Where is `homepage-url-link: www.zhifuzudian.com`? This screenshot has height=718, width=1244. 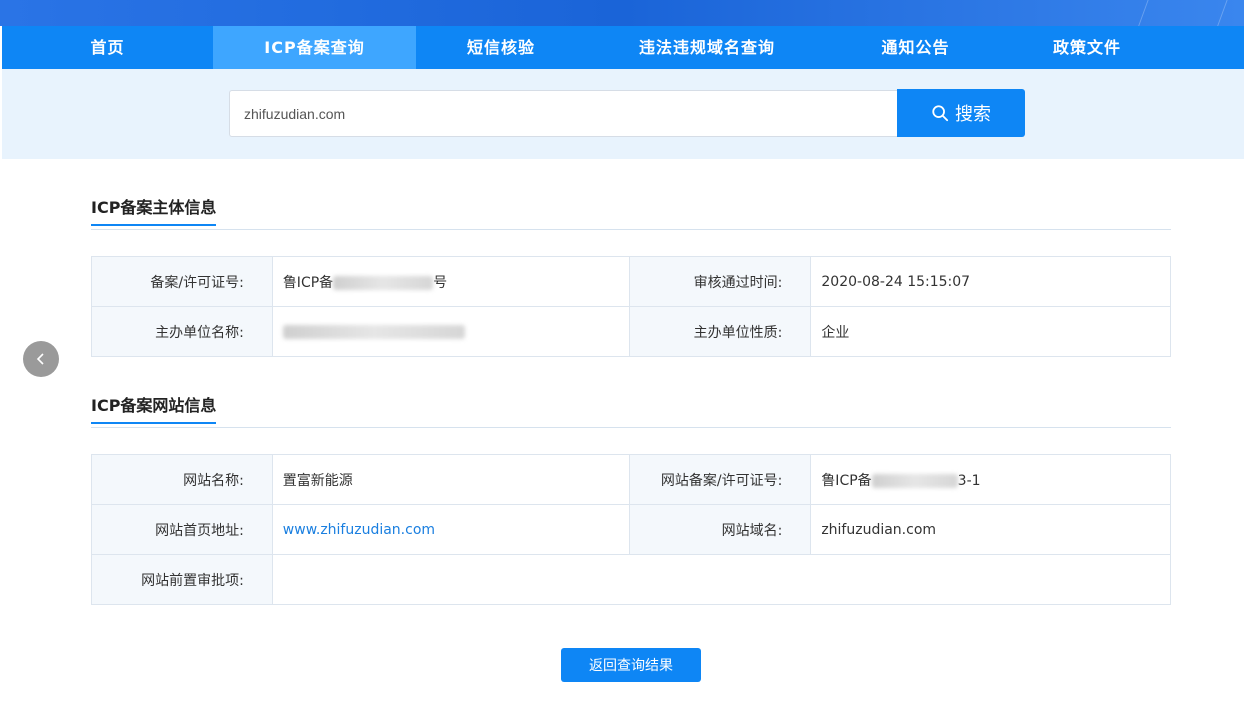 homepage-url-link: www.zhifuzudian.com is located at coordinates (359, 530).